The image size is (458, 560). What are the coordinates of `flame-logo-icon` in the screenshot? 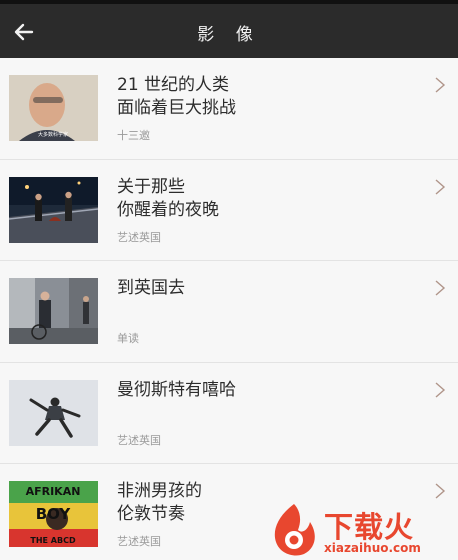 It's located at (294, 530).